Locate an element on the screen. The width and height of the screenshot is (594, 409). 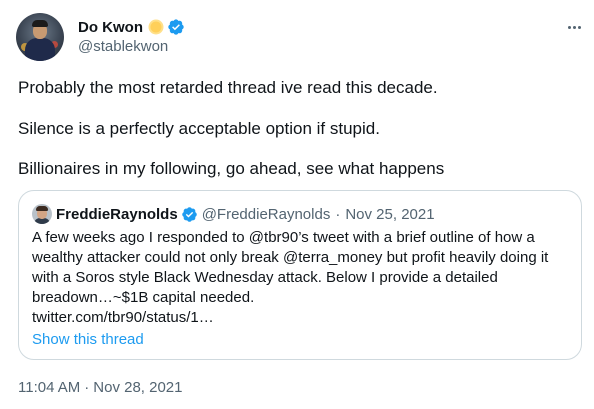
more-options-icon is located at coordinates (569, 27).